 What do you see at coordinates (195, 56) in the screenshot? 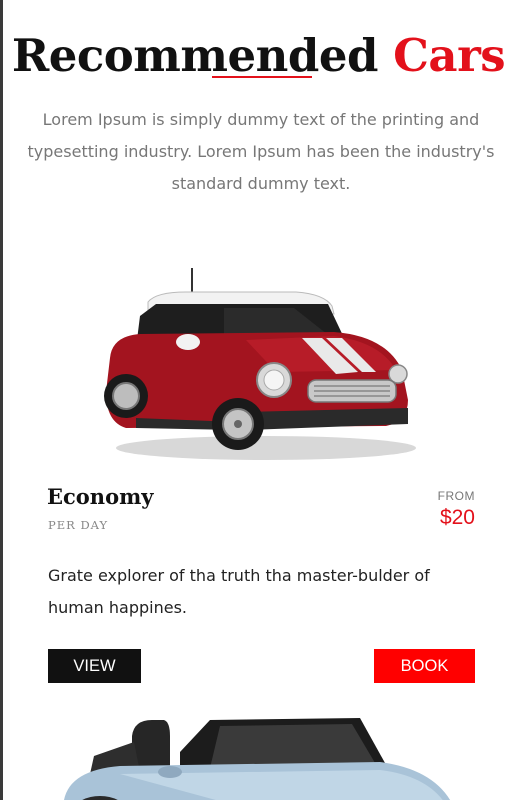
I see `heading-main-text: Recommended` at bounding box center [195, 56].